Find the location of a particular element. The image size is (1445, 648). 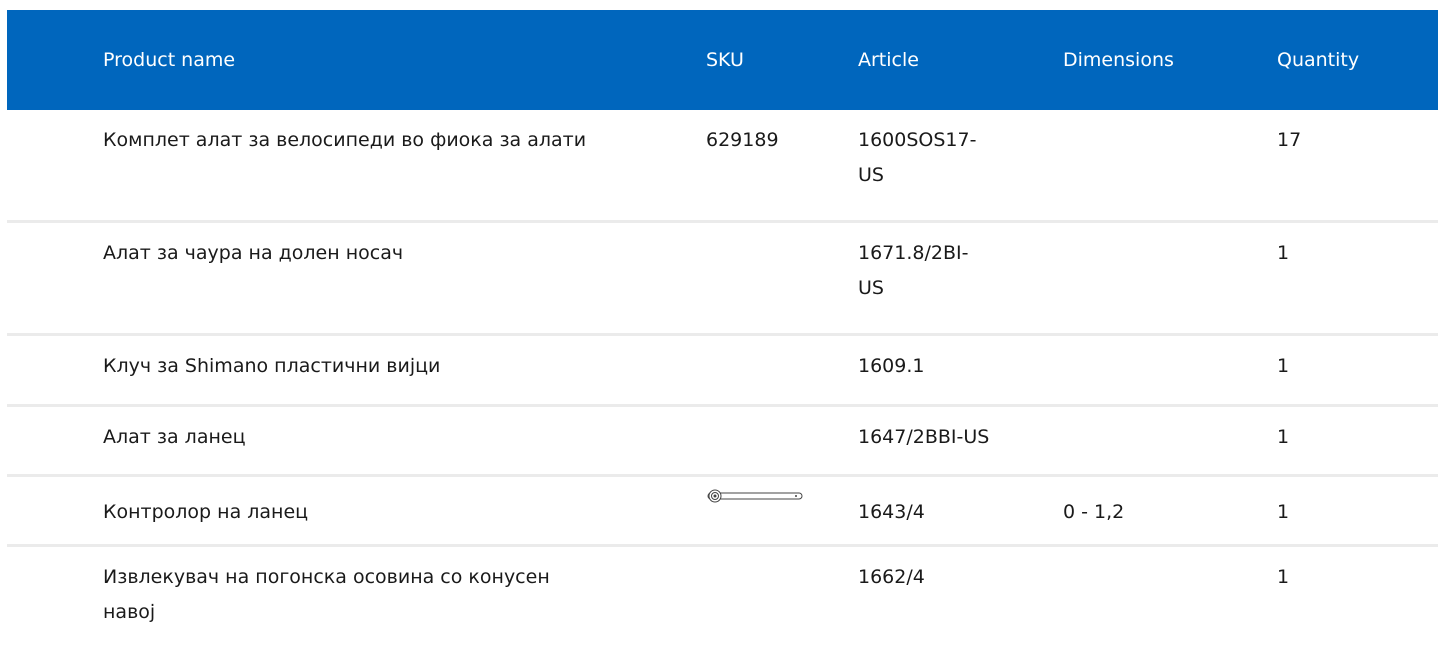

table-row: Алат за ланец 1647/2BBI-US 1 is located at coordinates (722, 442).